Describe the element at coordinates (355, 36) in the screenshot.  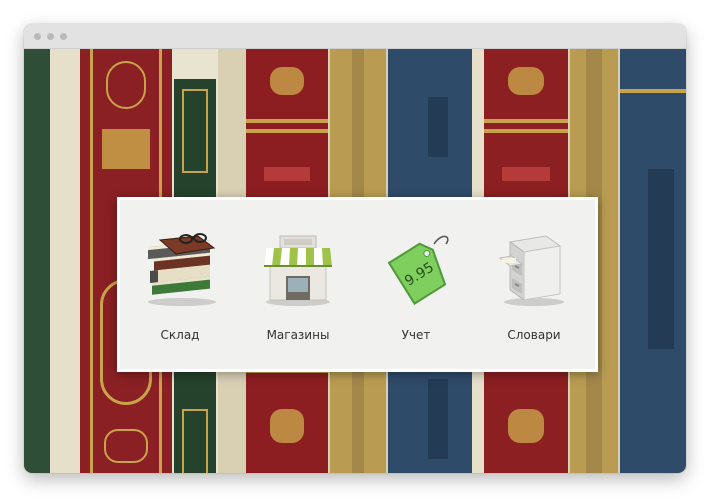
I see `window-titlebar` at that location.